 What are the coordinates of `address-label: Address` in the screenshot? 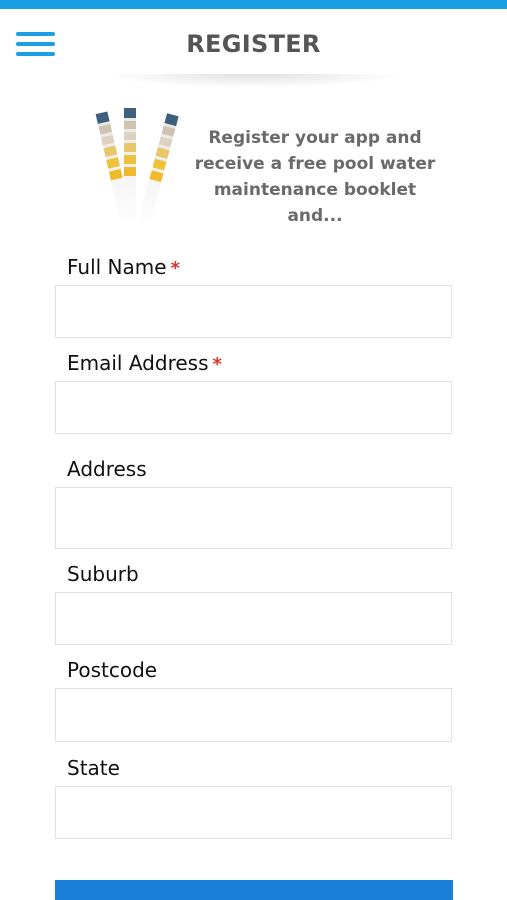 It's located at (107, 469).